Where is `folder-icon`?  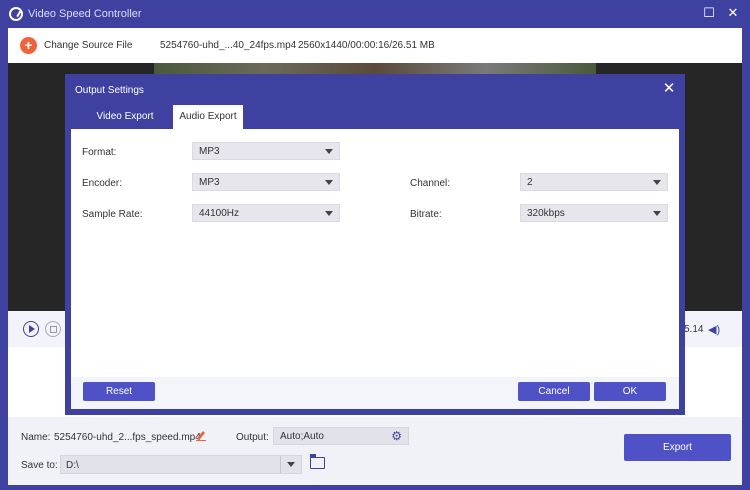
folder-icon is located at coordinates (317, 461).